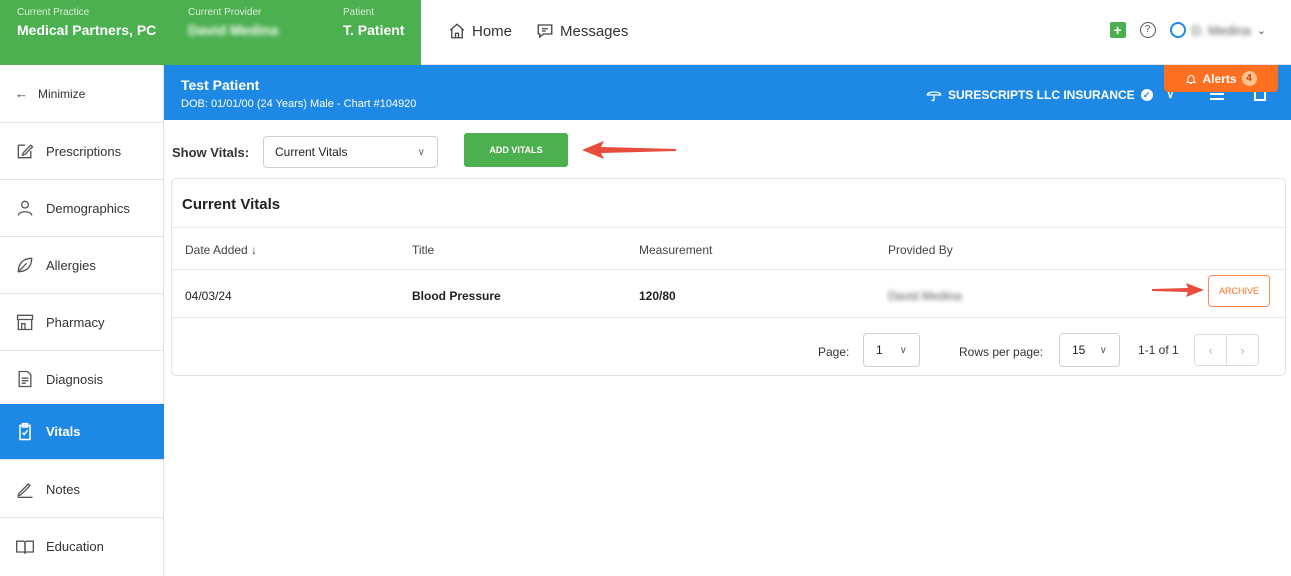 This screenshot has width=1291, height=576. What do you see at coordinates (75, 379) in the screenshot?
I see `sidebar-item-label: Diagnosis` at bounding box center [75, 379].